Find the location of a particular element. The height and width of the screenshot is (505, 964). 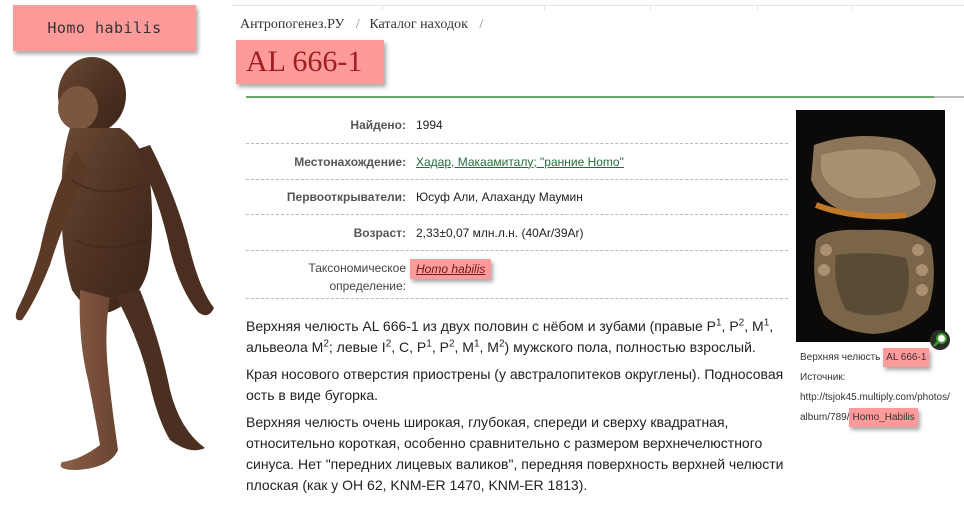

info-key: Первооткрыватели: is located at coordinates (346, 197).